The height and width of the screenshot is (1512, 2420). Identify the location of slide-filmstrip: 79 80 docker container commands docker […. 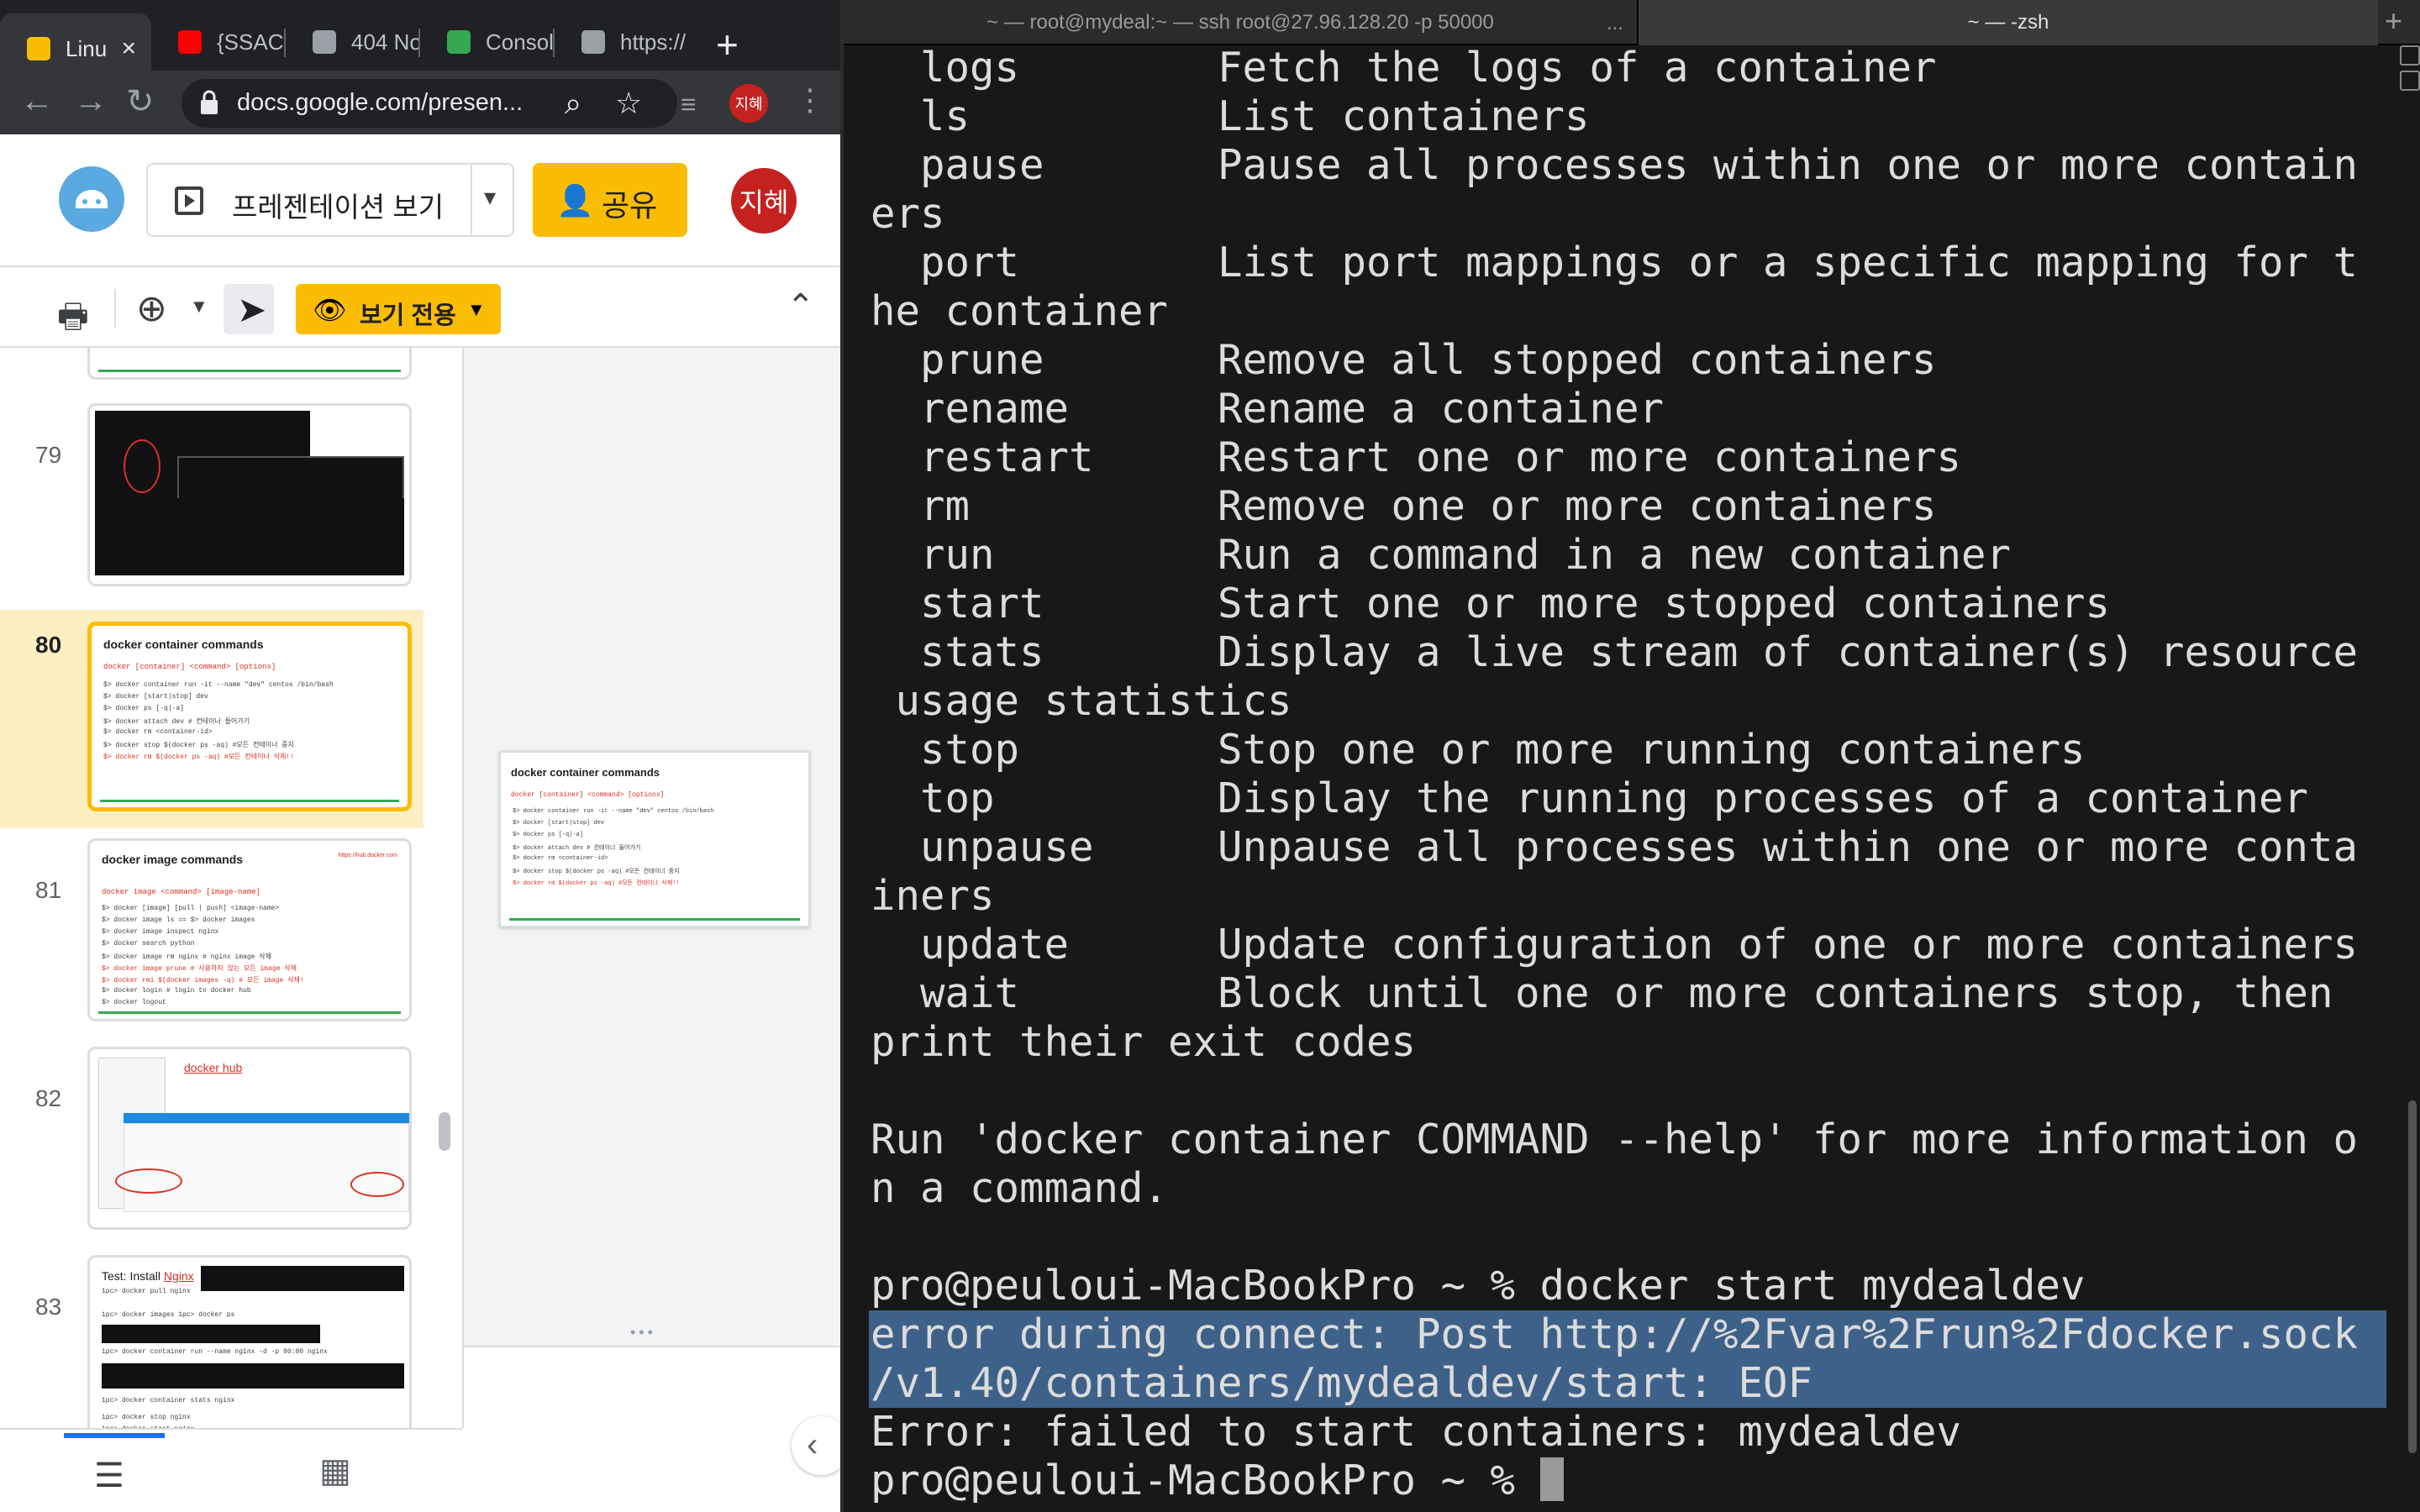
(231, 888).